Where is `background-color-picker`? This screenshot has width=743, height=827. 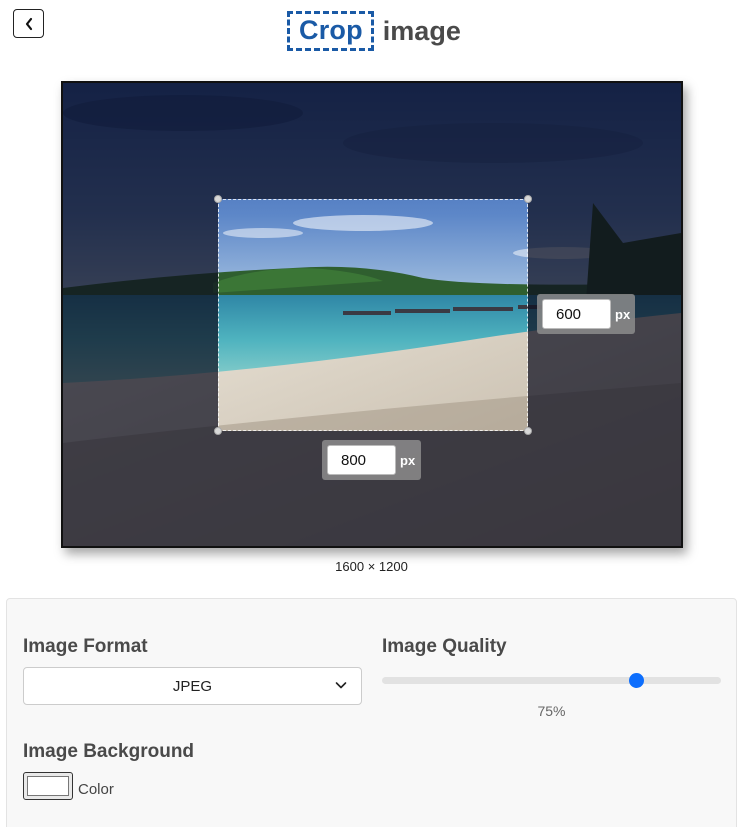
background-color-picker is located at coordinates (48, 786).